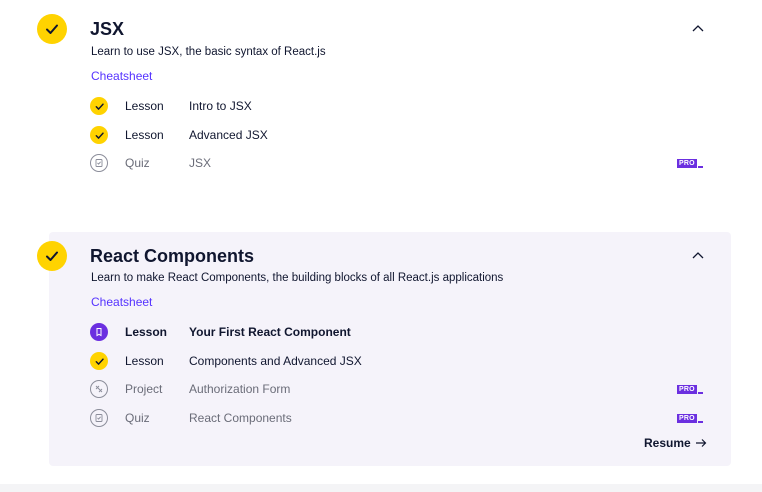 The image size is (762, 492). What do you see at coordinates (270, 332) in the screenshot?
I see `item-name: Your First React Component` at bounding box center [270, 332].